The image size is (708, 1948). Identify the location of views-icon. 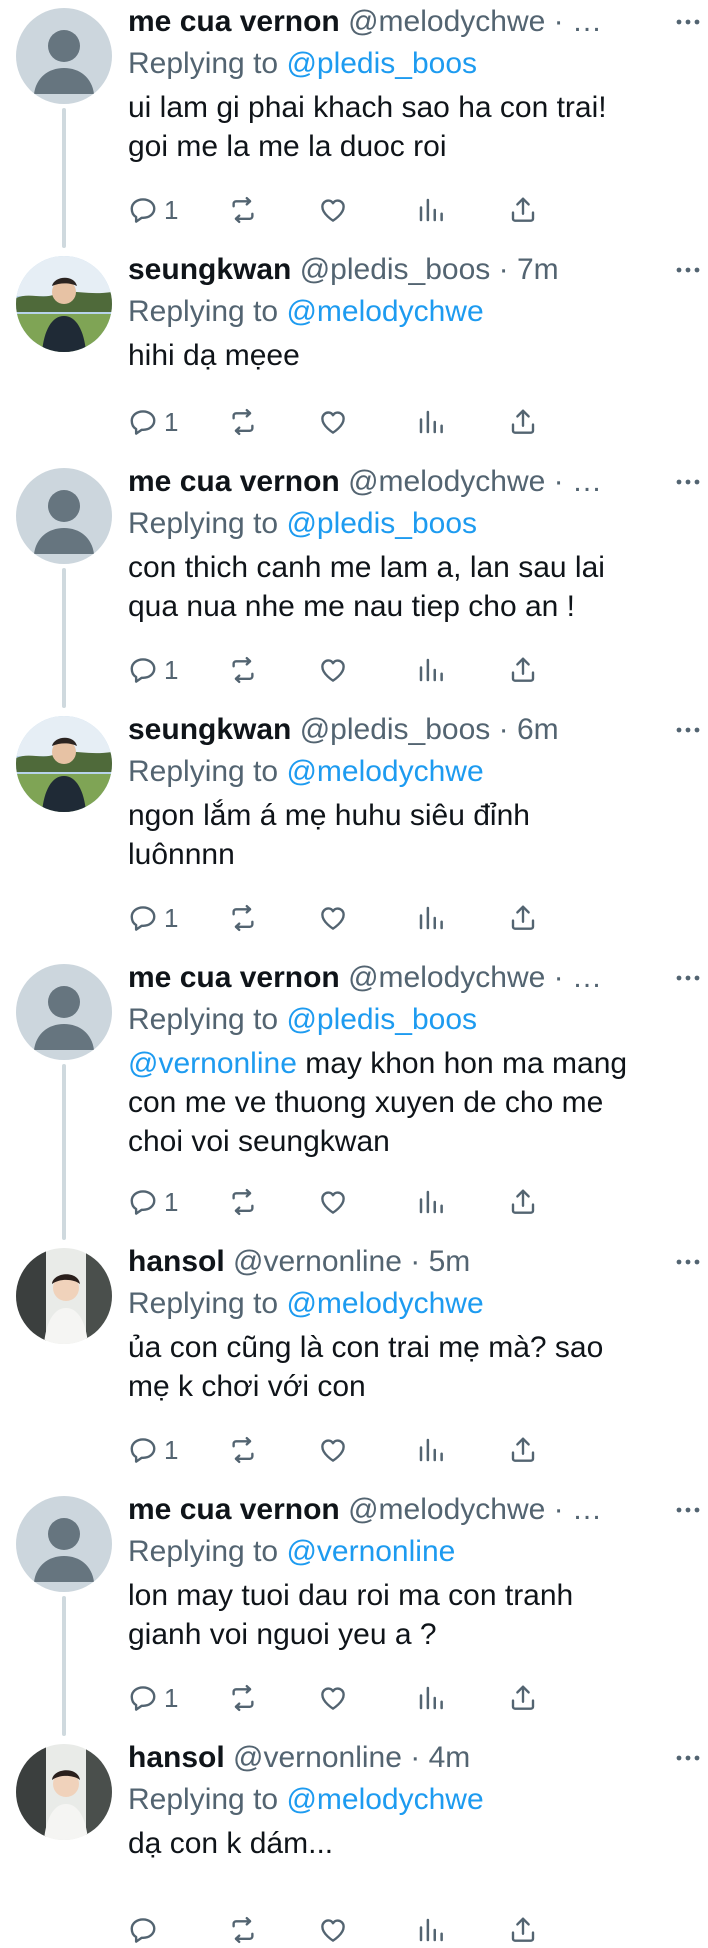
(431, 422).